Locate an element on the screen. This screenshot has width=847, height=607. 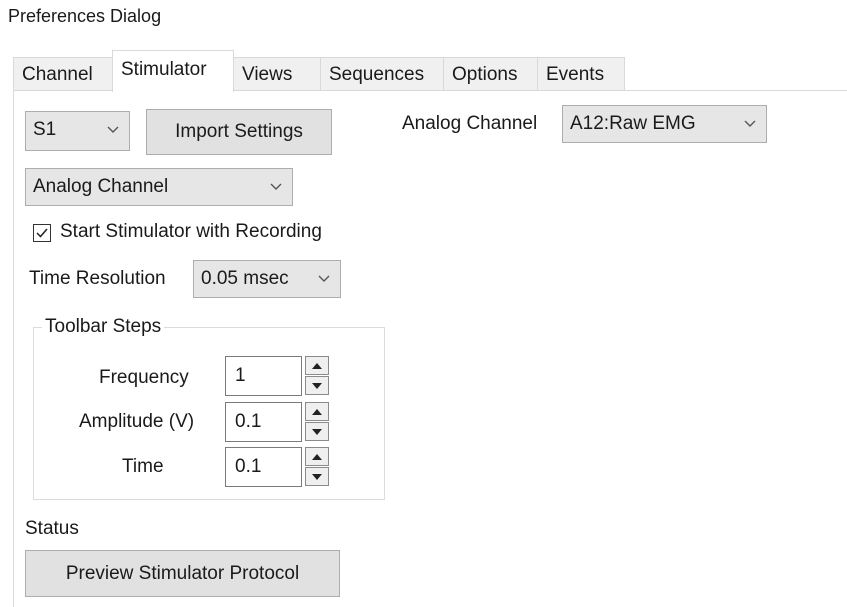
tab-label: Events is located at coordinates (575, 74).